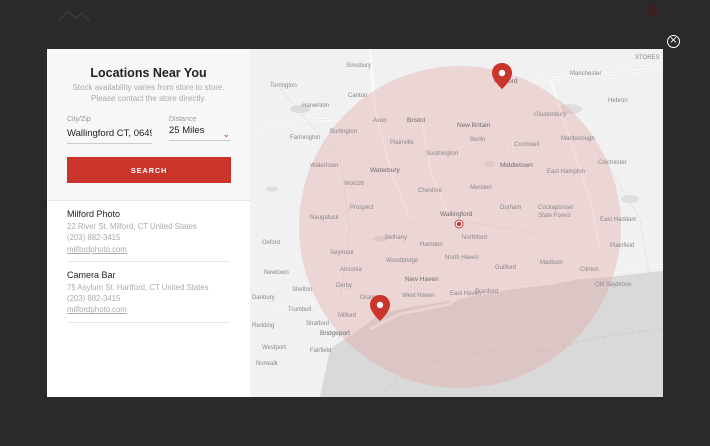 The height and width of the screenshot is (446, 710). What do you see at coordinates (324, 166) in the screenshot?
I see `map-label: Watertown` at bounding box center [324, 166].